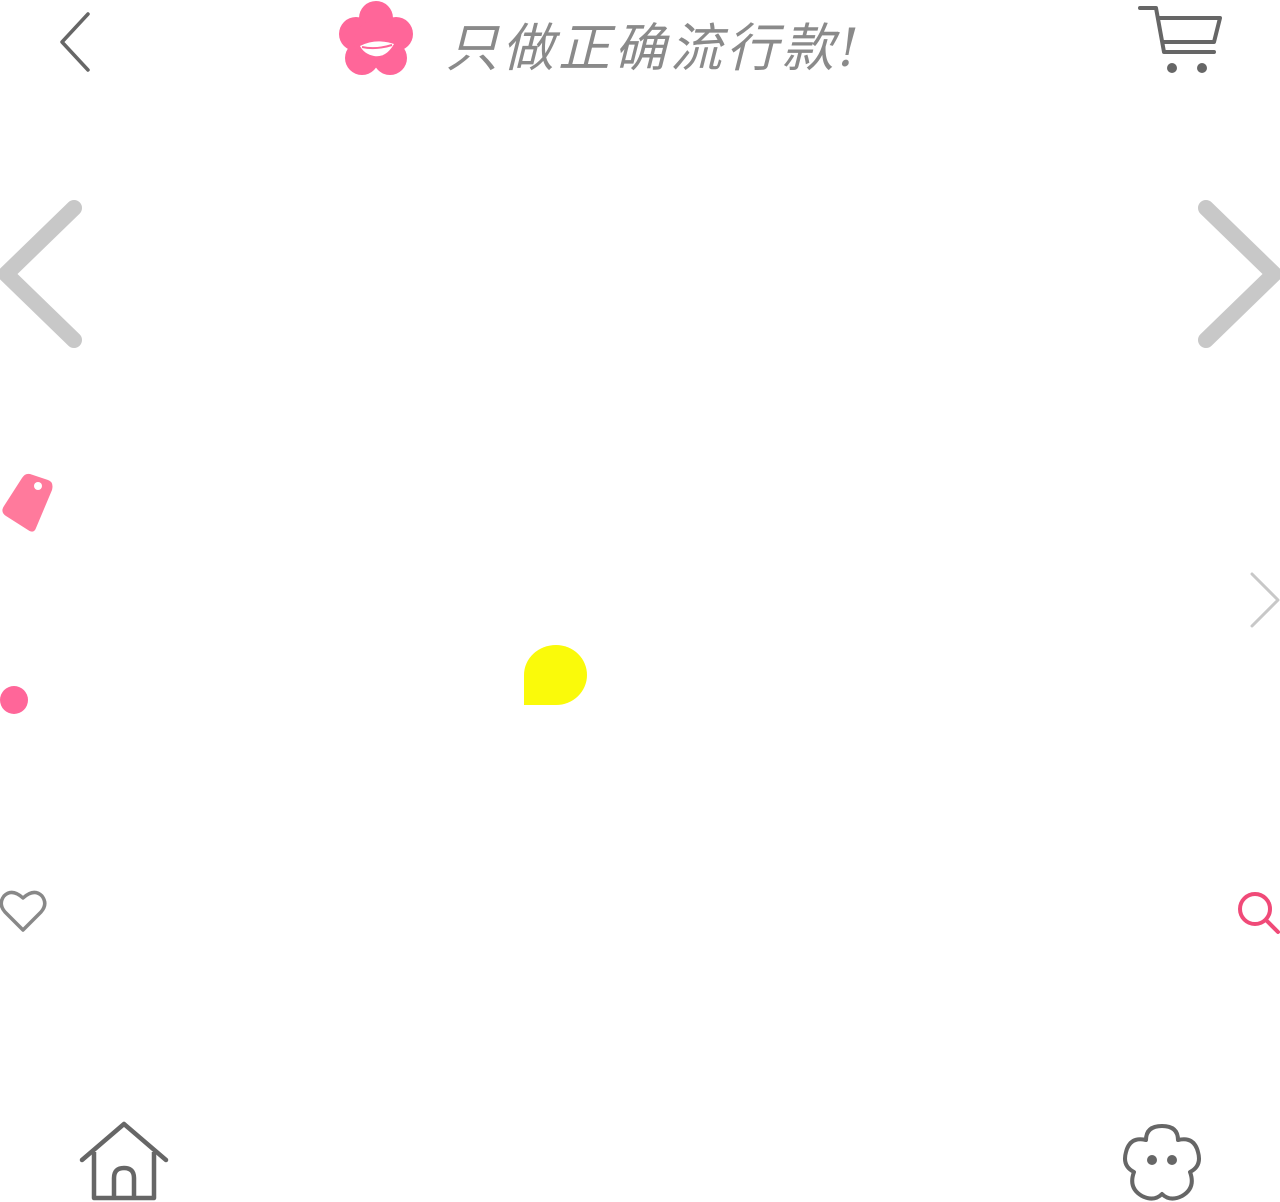 The image size is (1280, 1202). I want to click on search-icon, so click(1259, 913).